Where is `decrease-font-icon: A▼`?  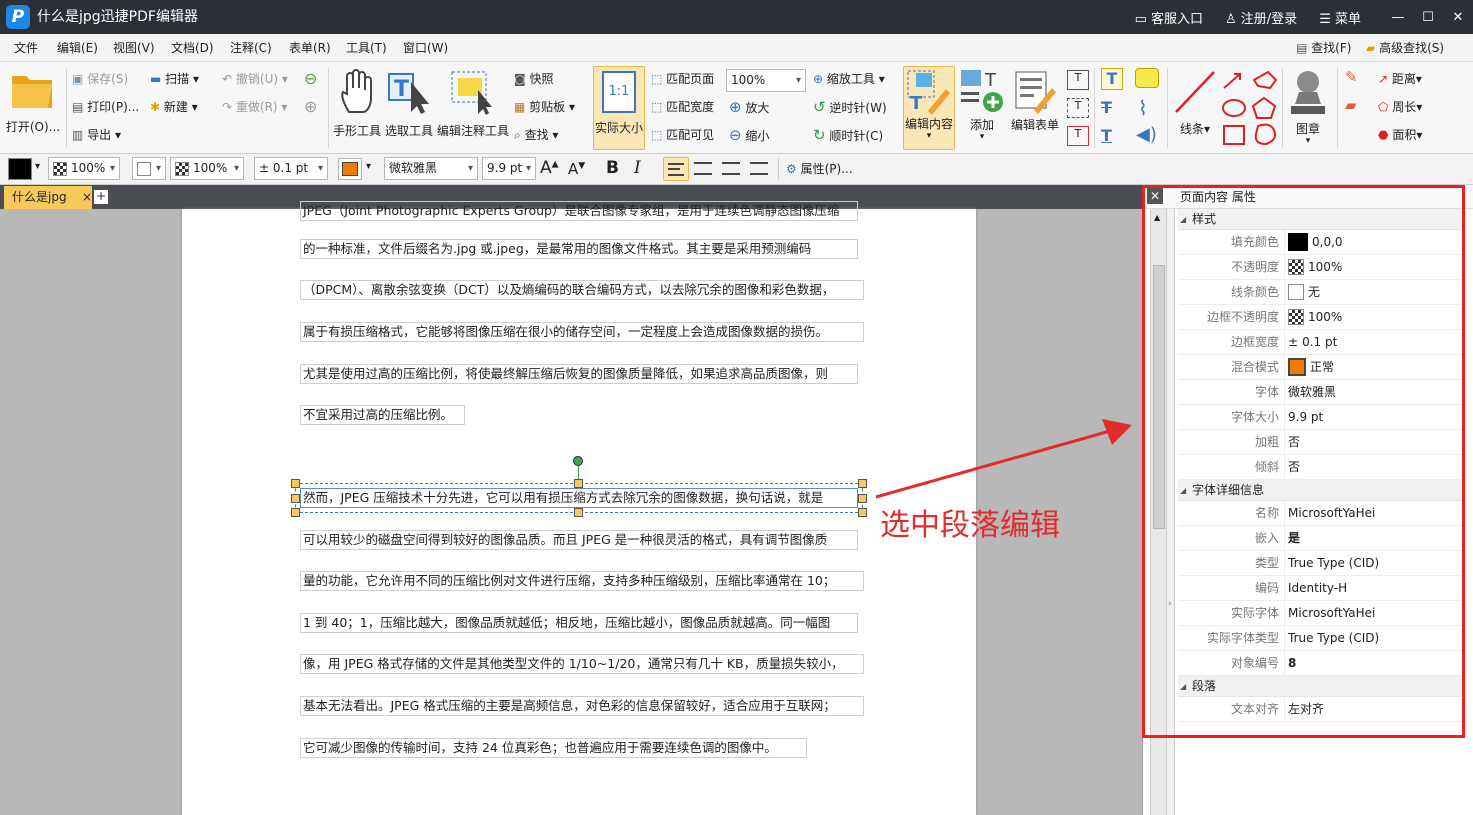 decrease-font-icon: A▼ is located at coordinates (576, 169).